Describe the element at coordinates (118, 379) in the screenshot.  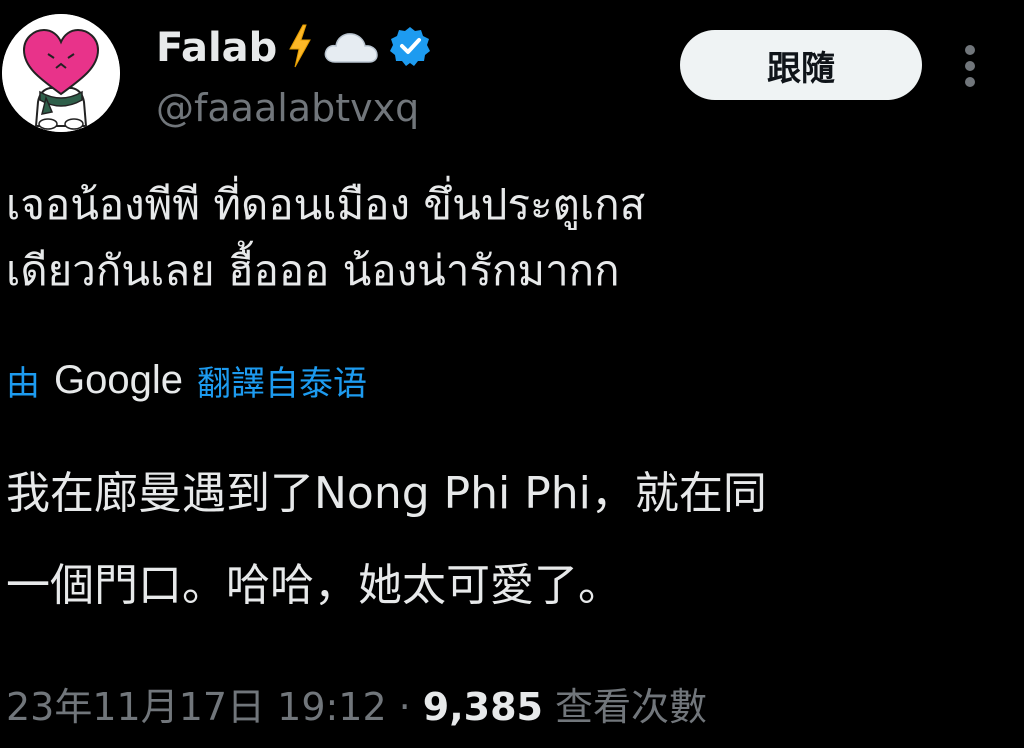
I see `google-logo: Google` at that location.